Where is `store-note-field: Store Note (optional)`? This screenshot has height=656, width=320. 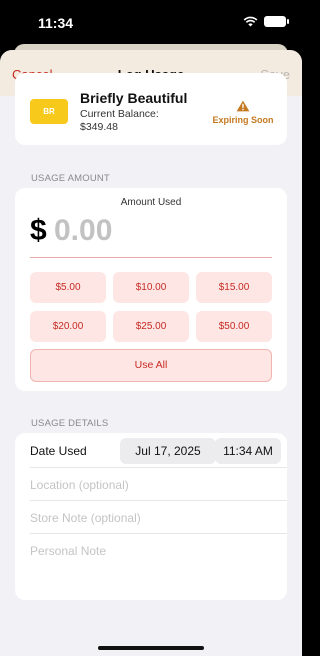 store-note-field: Store Note (optional) is located at coordinates (85, 518).